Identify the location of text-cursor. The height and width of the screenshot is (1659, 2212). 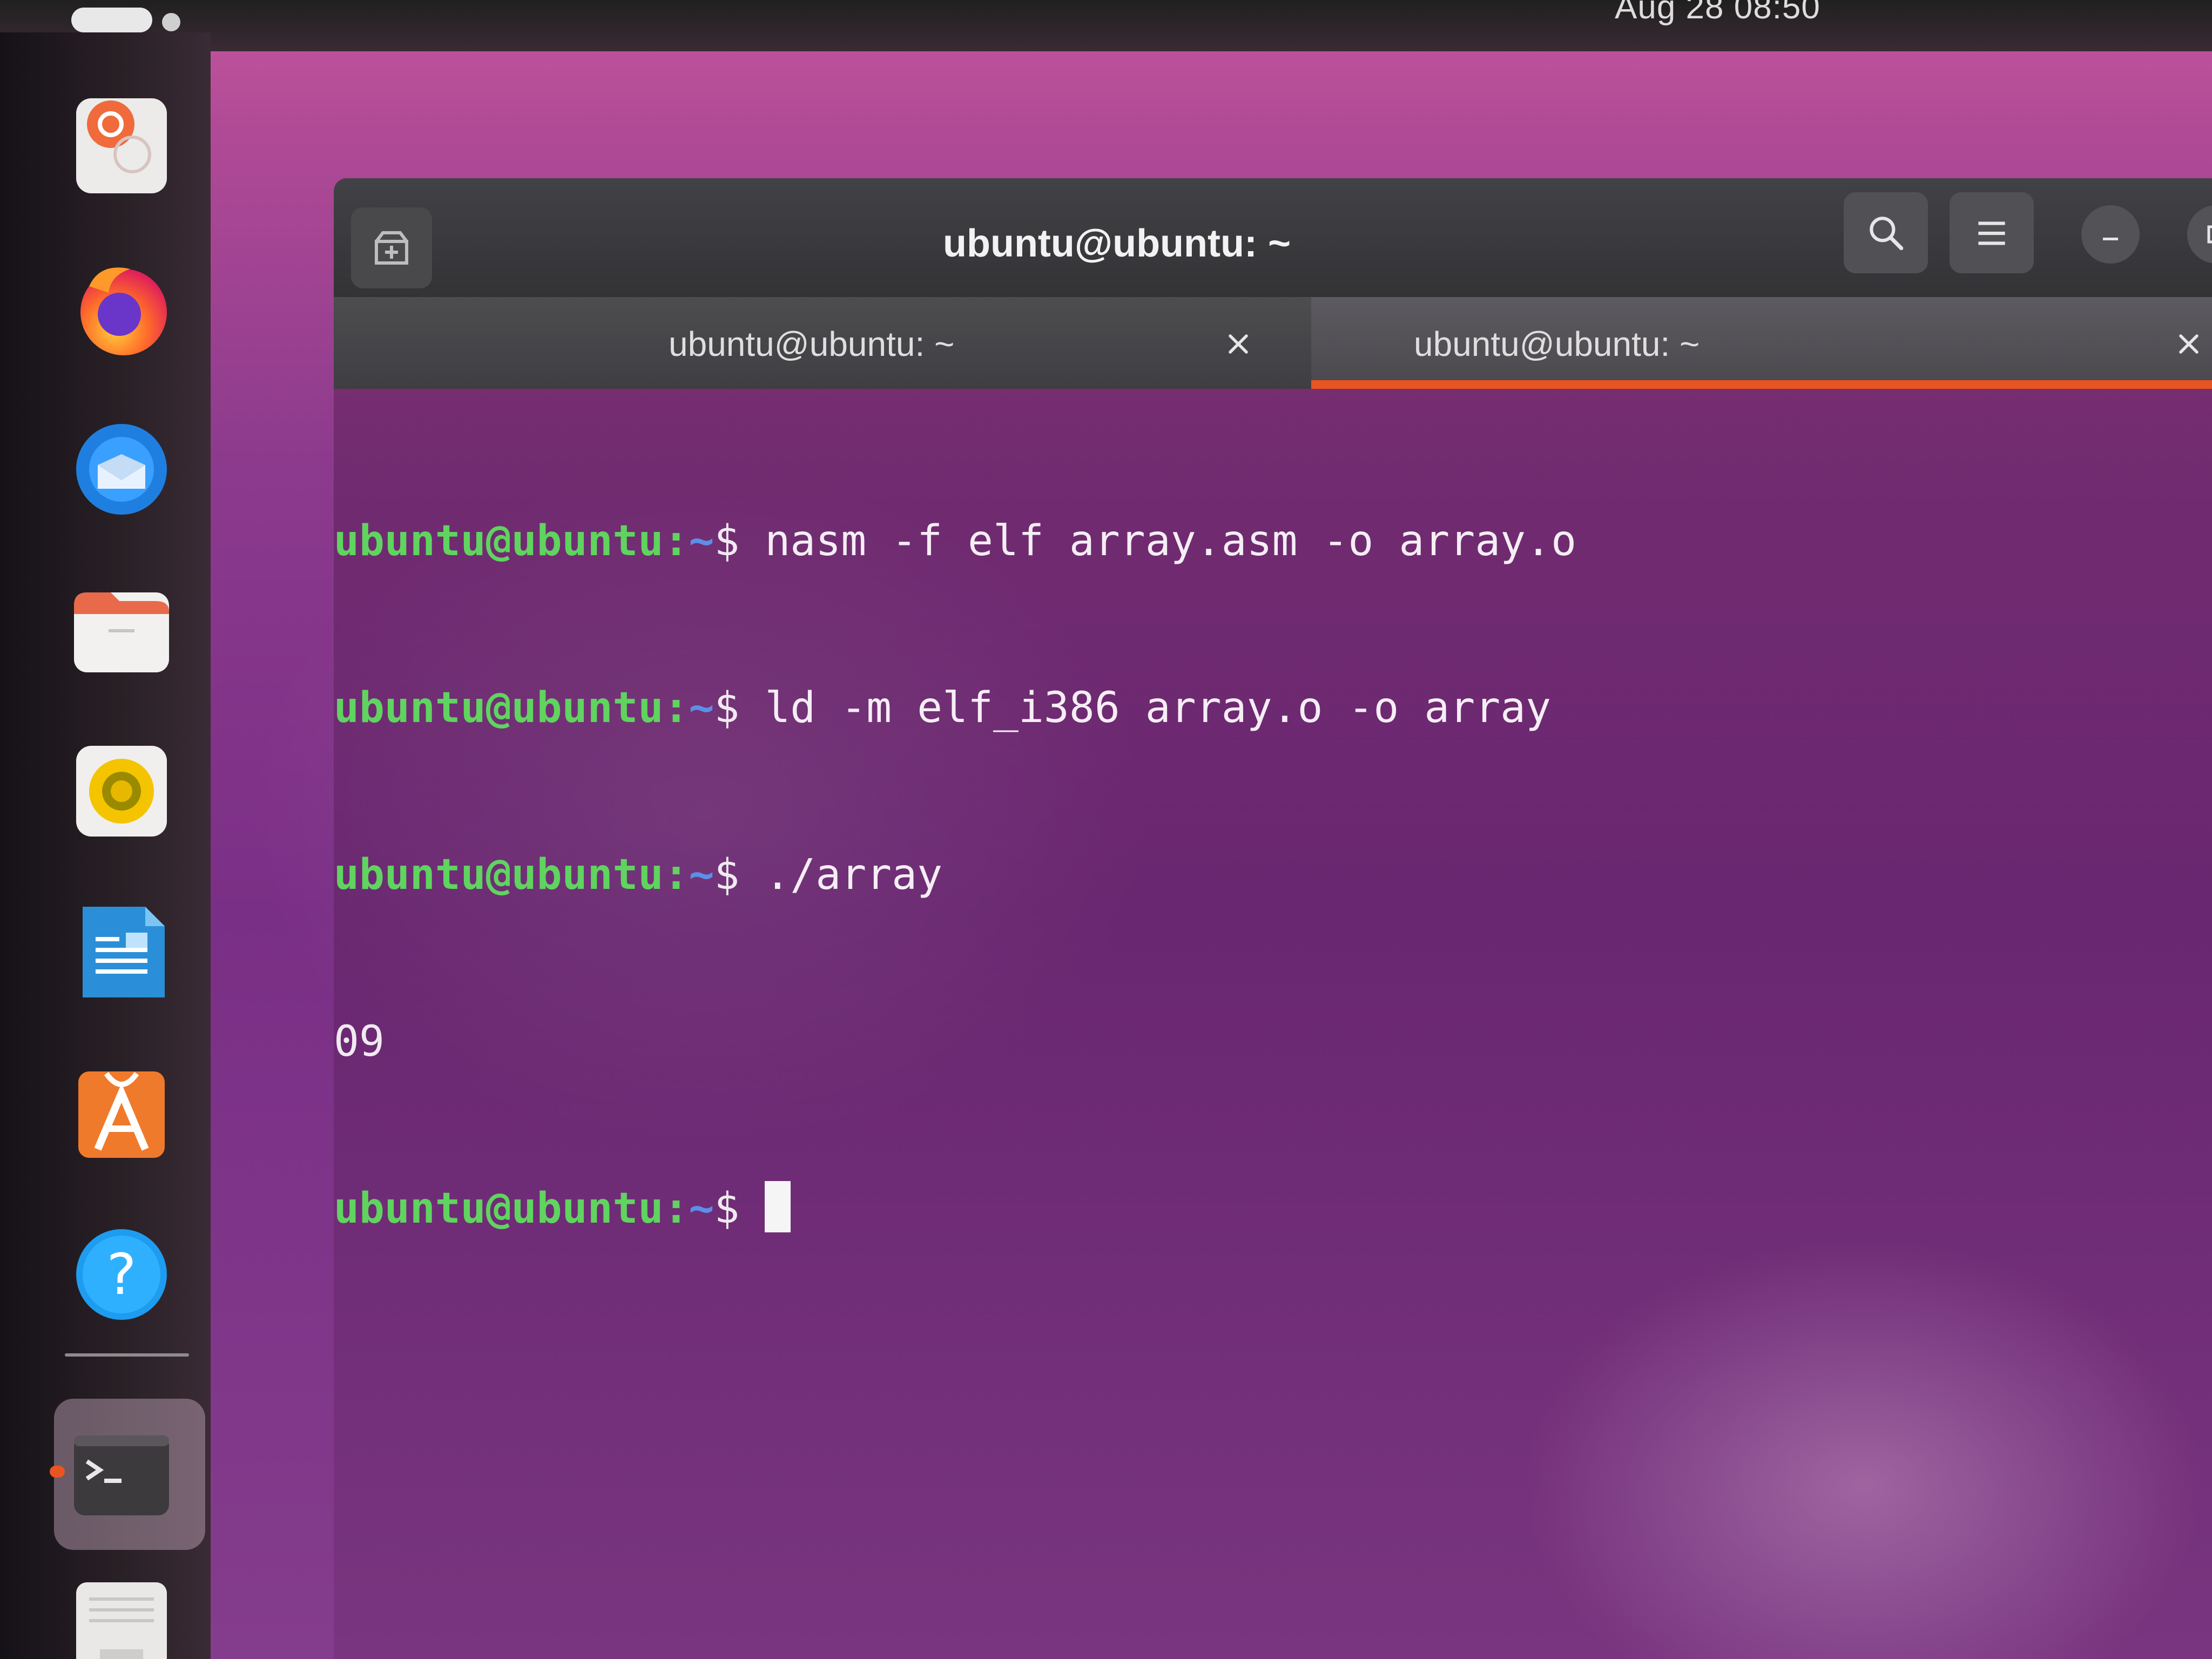
(778, 1206).